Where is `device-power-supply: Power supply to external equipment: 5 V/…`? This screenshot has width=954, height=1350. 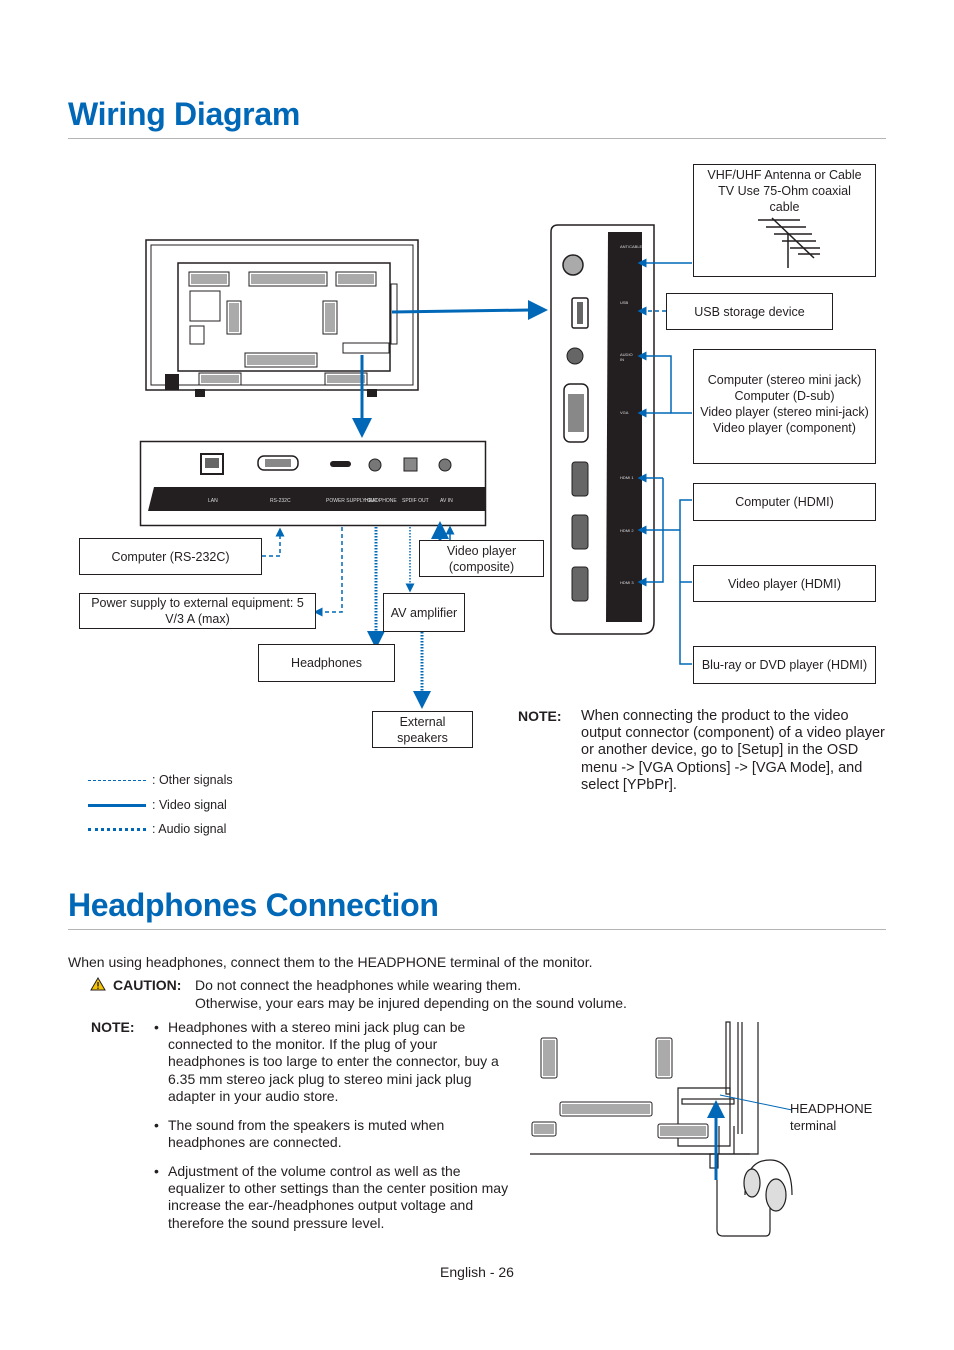 device-power-supply: Power supply to external equipment: 5 V/… is located at coordinates (197, 611).